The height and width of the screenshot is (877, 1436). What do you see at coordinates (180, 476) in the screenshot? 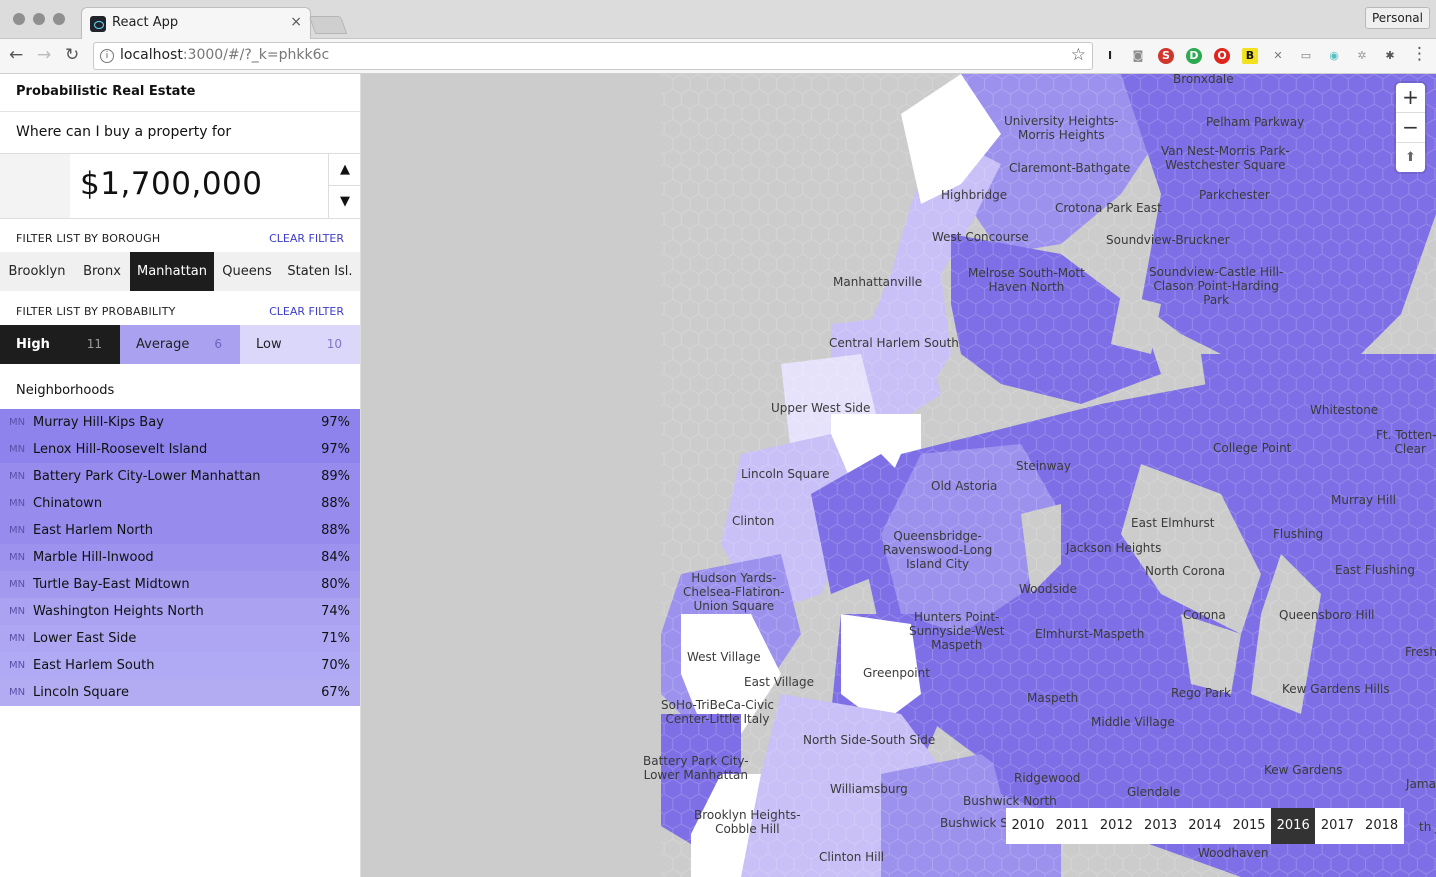
I see `neighborhood-row: MN Battery Park City-Lower Manhattan 89%` at bounding box center [180, 476].